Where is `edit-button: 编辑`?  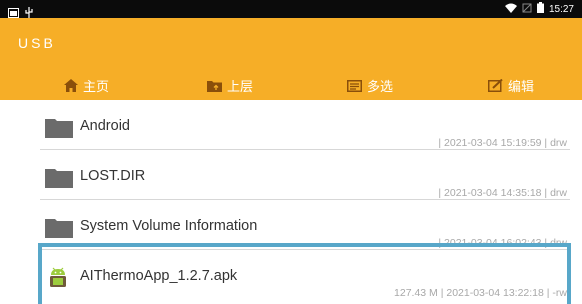
edit-button: 编辑 is located at coordinates (511, 85).